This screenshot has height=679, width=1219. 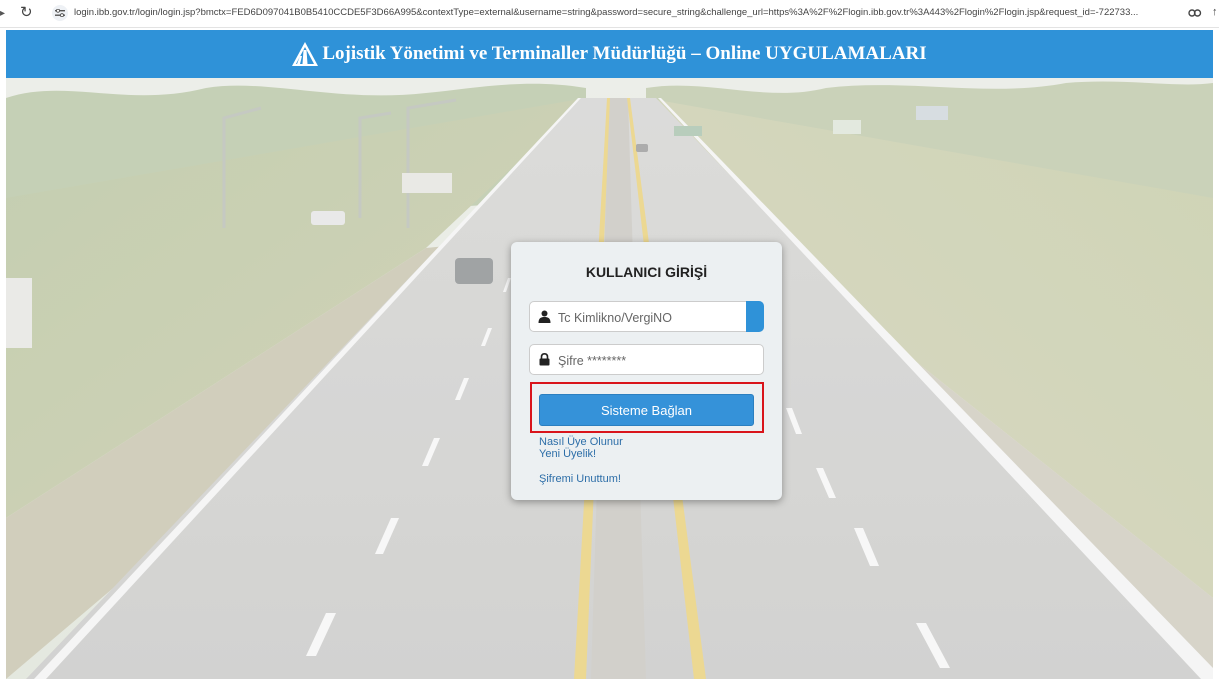 What do you see at coordinates (28, 13) in the screenshot?
I see `reload-icon: ↻` at bounding box center [28, 13].